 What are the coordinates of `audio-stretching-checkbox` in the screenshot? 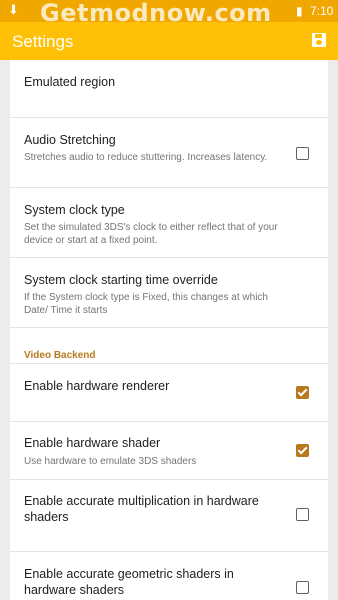 It's located at (302, 153).